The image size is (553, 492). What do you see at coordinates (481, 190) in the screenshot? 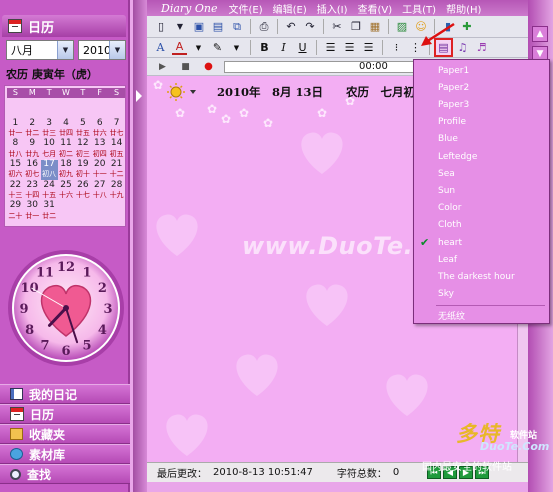
I see `paper-option-sun: Sun` at bounding box center [481, 190].